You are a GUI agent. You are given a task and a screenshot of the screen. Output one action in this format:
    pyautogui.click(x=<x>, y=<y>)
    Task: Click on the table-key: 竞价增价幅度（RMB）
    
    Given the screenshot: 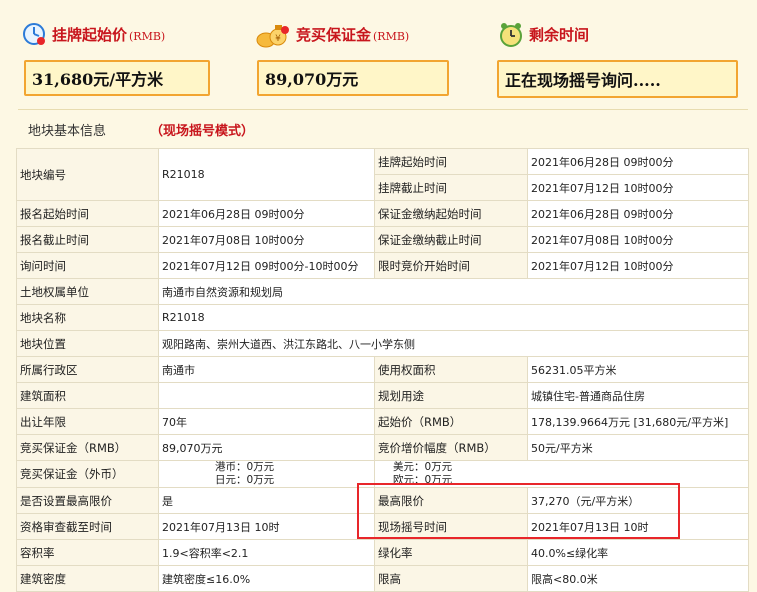 What is the action you would take?
    pyautogui.click(x=451, y=447)
    